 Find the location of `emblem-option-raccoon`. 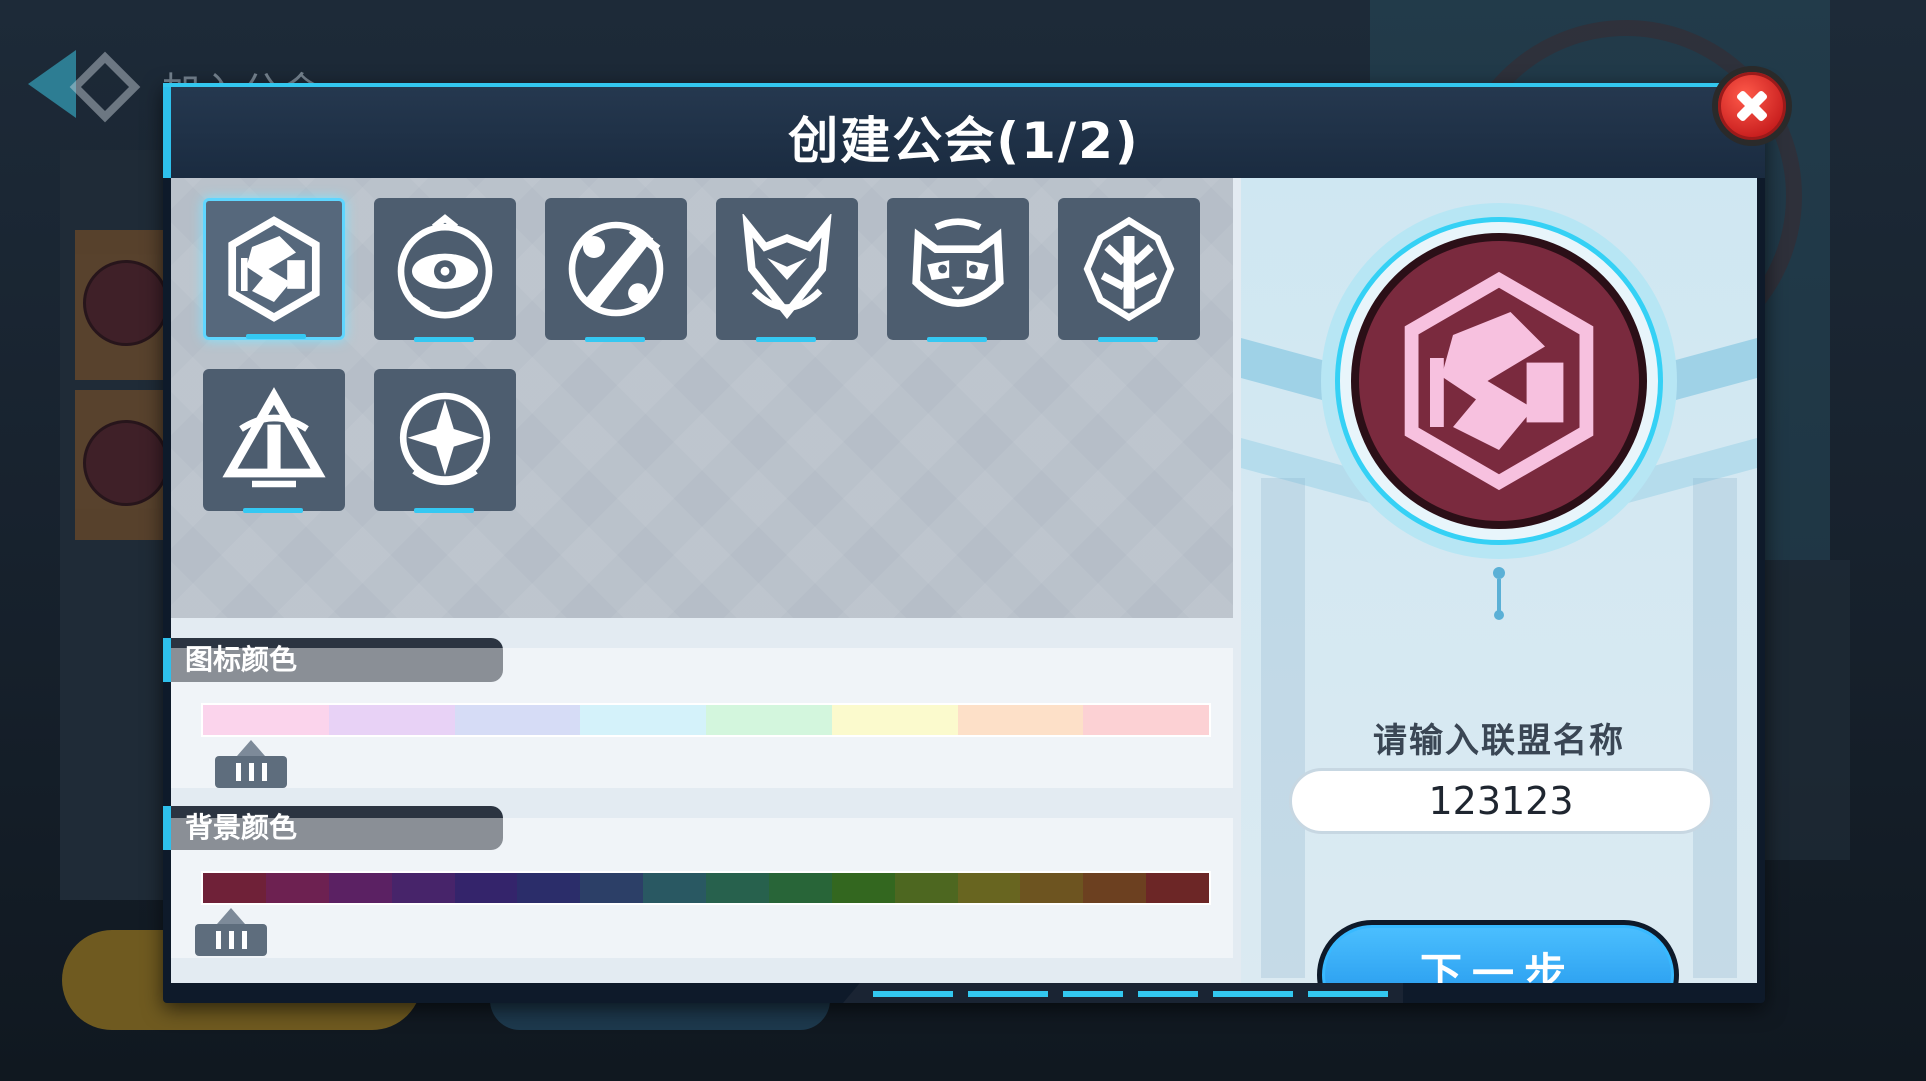

emblem-option-raccoon is located at coordinates (958, 270).